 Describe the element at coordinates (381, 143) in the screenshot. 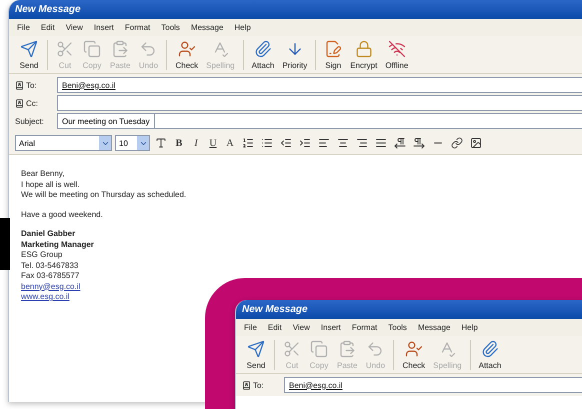

I see `justify-icon` at that location.